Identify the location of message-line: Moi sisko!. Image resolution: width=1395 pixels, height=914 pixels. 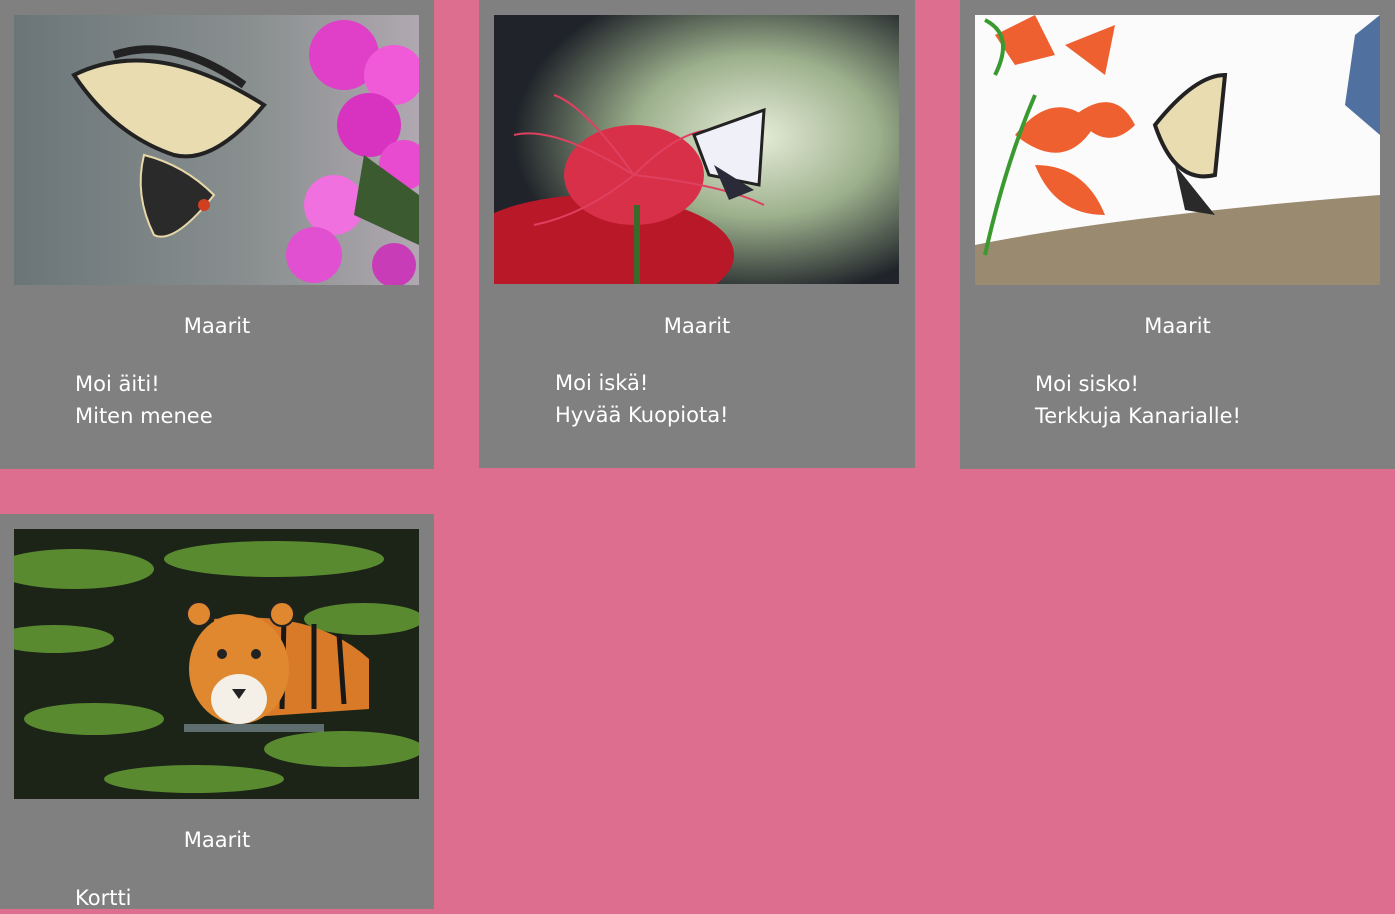
(1087, 384).